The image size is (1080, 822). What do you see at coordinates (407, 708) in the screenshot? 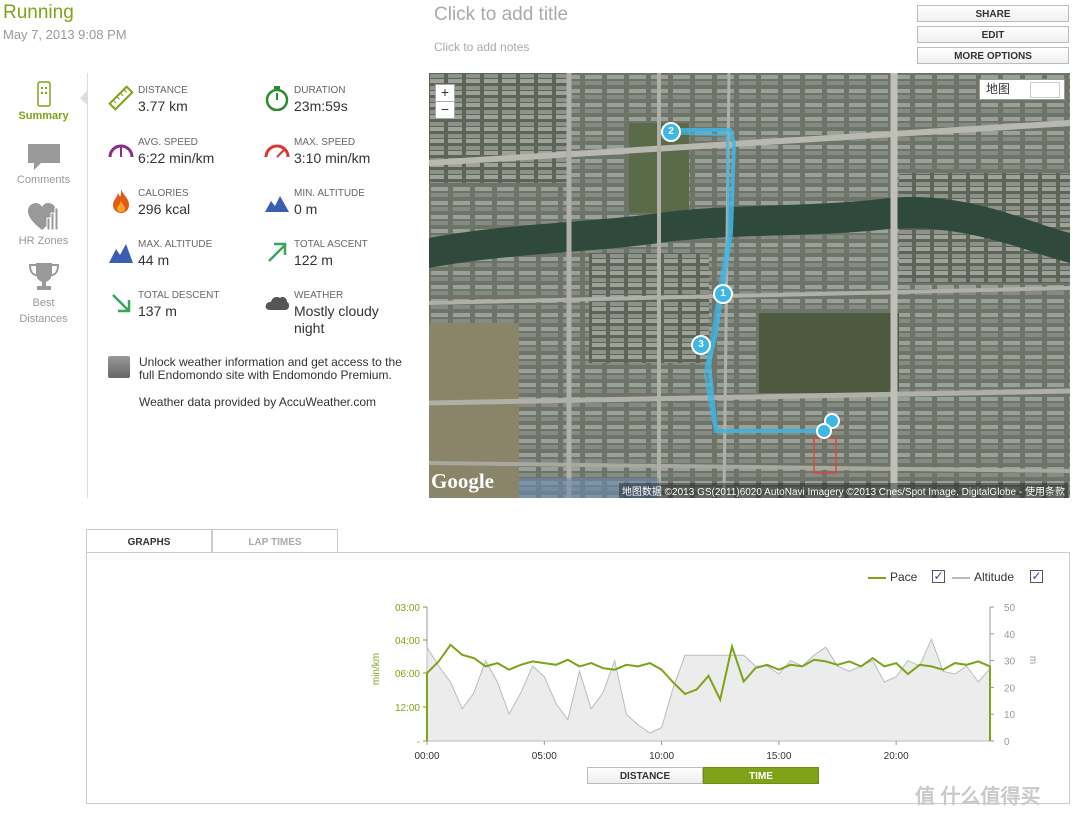
I see `left-tick-label: 12:00` at bounding box center [407, 708].